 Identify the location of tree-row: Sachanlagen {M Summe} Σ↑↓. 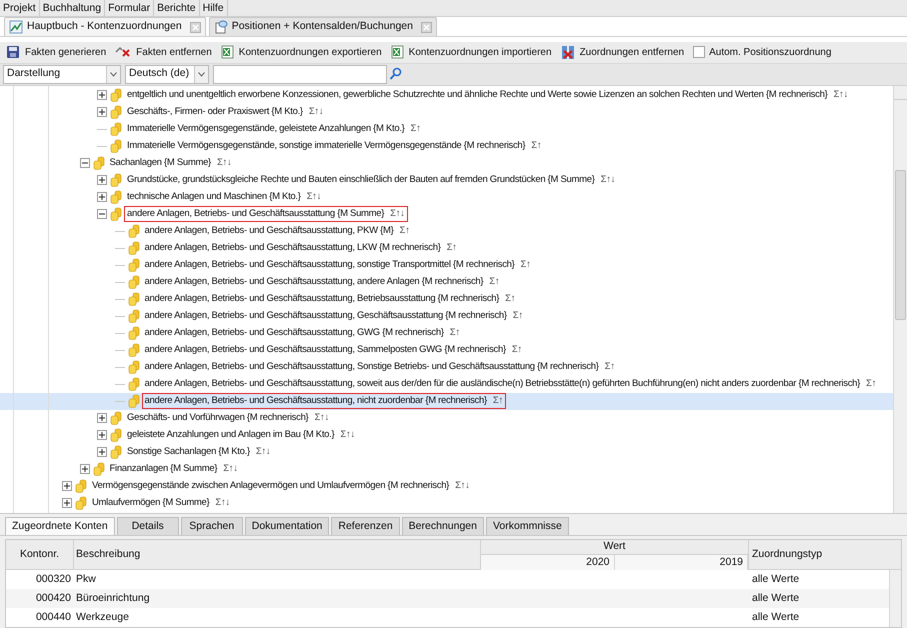
(446, 163).